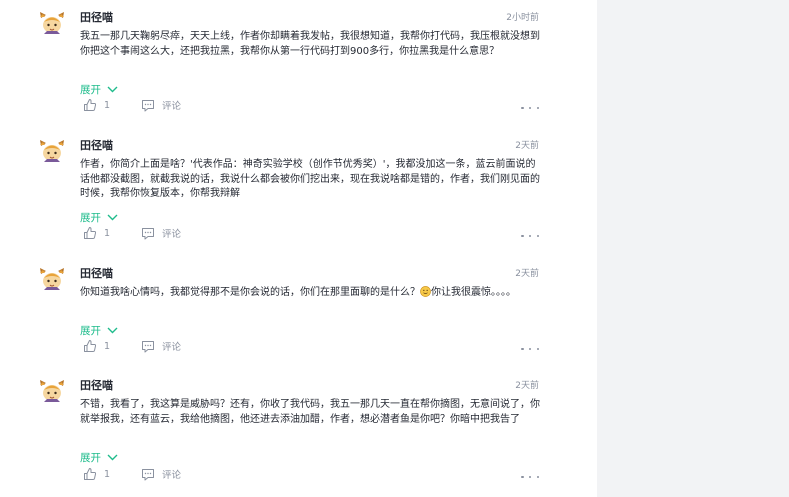 Image resolution: width=789 pixels, height=497 pixels. Describe the element at coordinates (473, 292) in the screenshot. I see `comment-text-part: 你让我很震惊。。。。` at that location.